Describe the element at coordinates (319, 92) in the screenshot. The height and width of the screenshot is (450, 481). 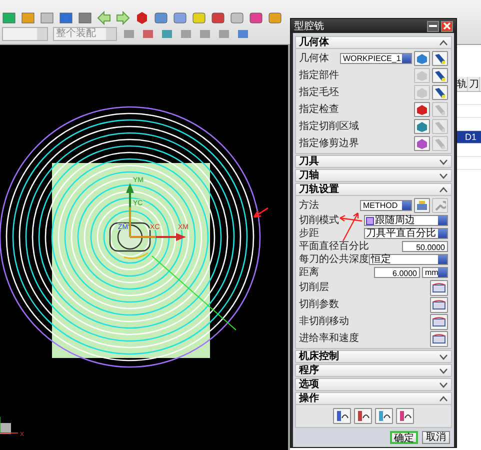
I see `field-label: 指定毛坯` at that location.